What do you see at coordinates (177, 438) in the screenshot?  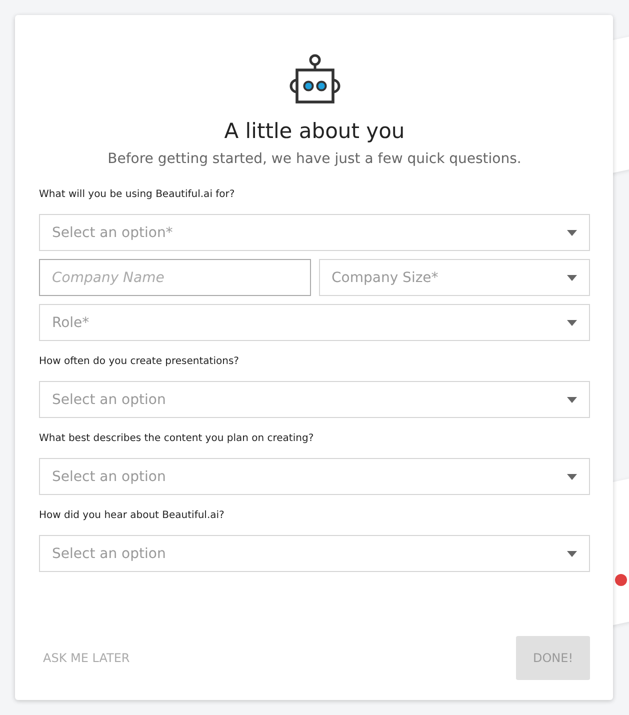 I see `question-label: What best describes the content you plan on creating?` at bounding box center [177, 438].